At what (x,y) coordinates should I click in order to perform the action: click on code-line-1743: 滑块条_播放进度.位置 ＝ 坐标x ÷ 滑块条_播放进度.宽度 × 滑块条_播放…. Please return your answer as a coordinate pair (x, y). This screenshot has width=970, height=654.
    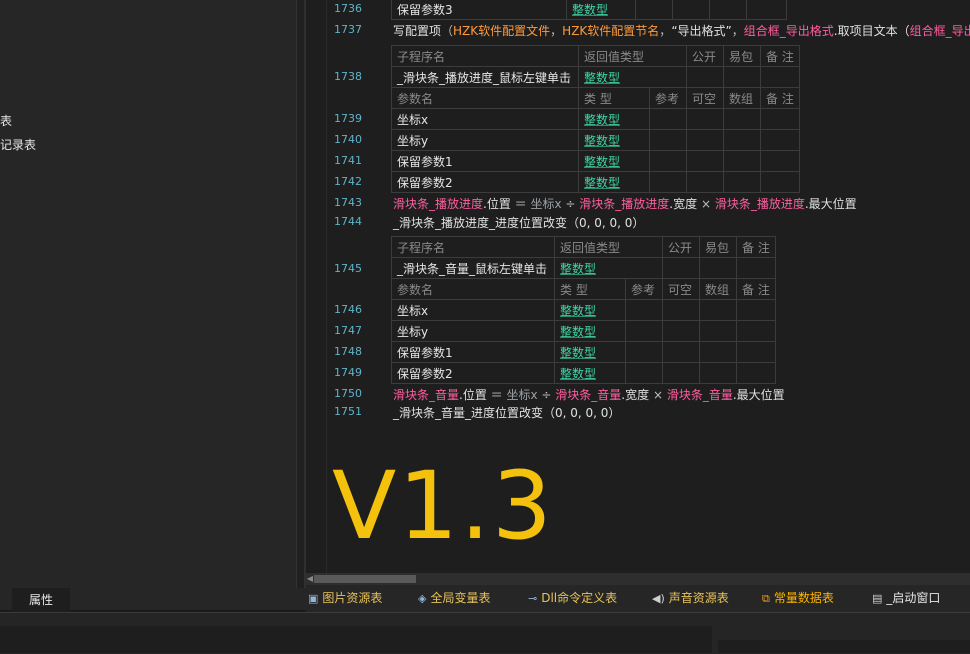
    Looking at the image, I should click on (625, 203).